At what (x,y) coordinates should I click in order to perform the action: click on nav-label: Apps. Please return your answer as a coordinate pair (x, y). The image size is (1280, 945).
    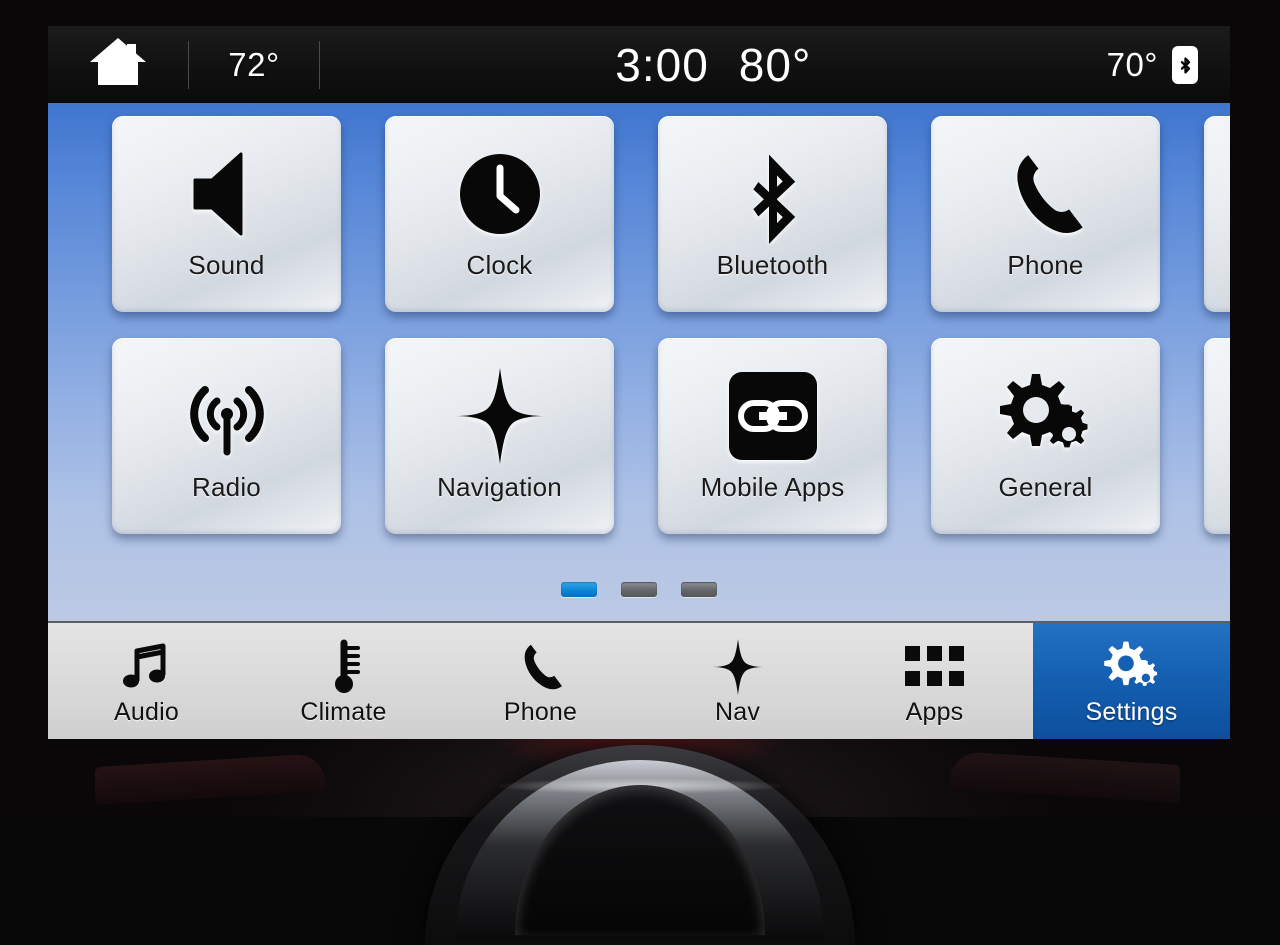
    Looking at the image, I should click on (935, 712).